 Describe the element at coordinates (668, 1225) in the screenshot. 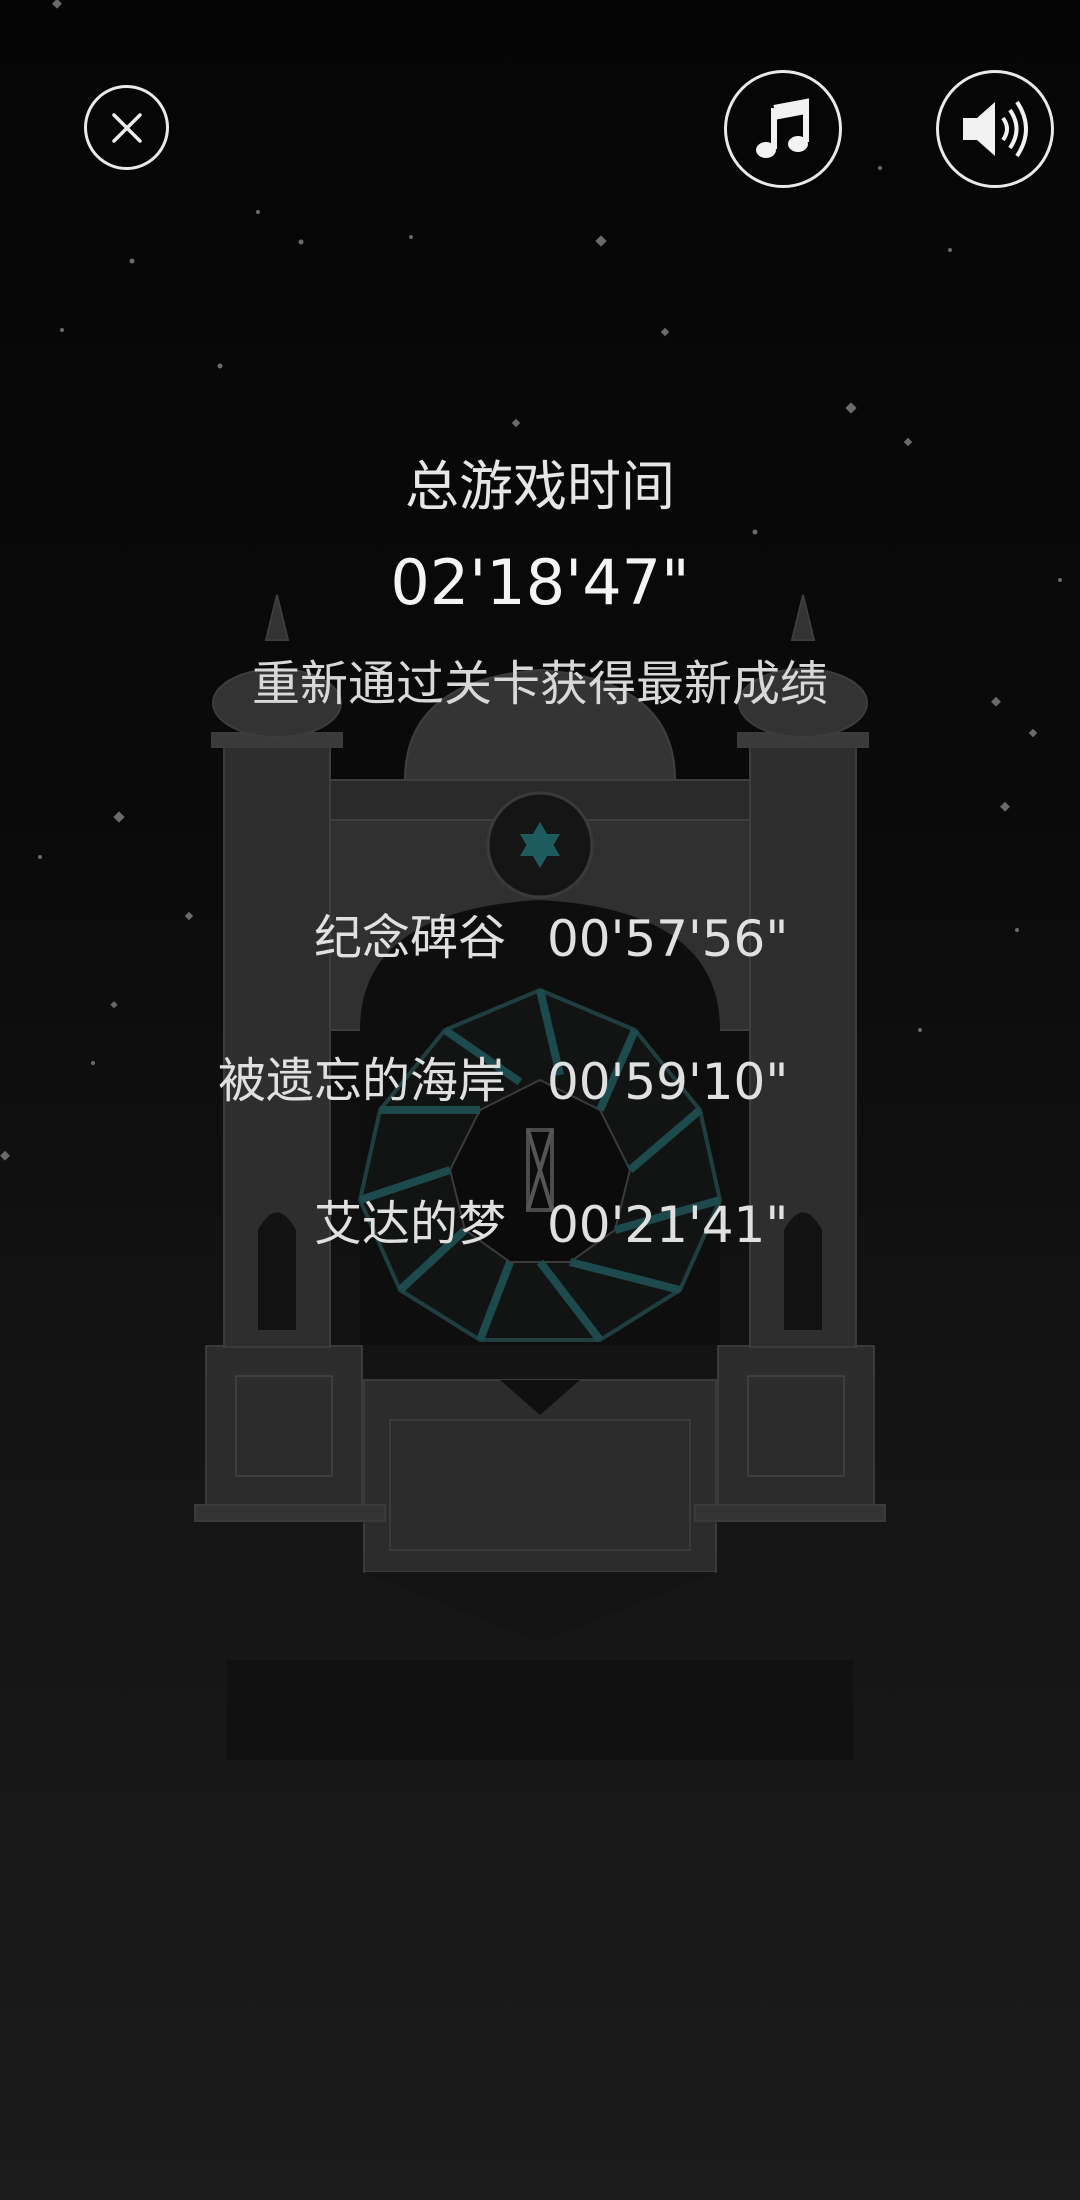

I see `level-time: 00'21'41"` at that location.